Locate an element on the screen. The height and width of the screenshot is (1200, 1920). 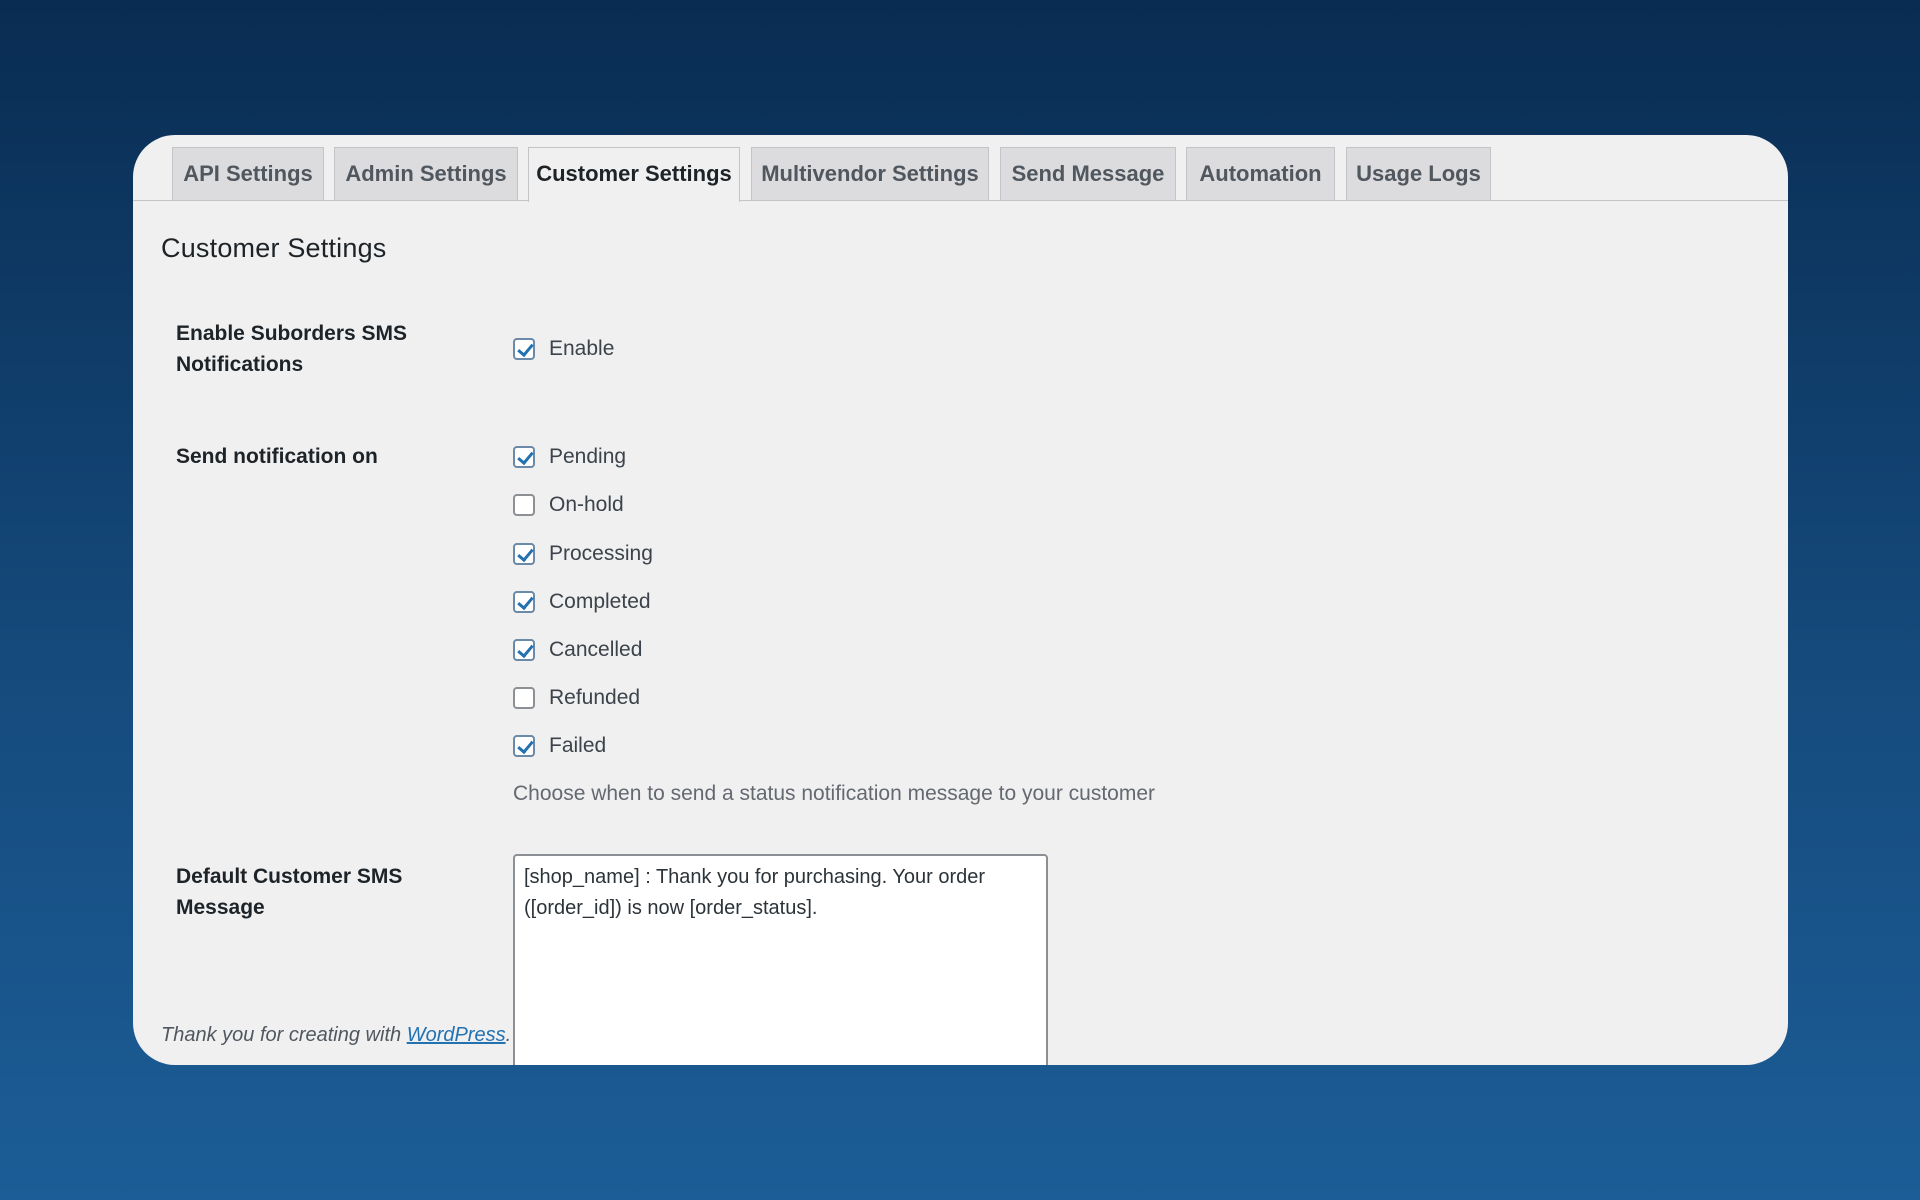
footer-text: Thank you for creating with is located at coordinates (284, 1035).